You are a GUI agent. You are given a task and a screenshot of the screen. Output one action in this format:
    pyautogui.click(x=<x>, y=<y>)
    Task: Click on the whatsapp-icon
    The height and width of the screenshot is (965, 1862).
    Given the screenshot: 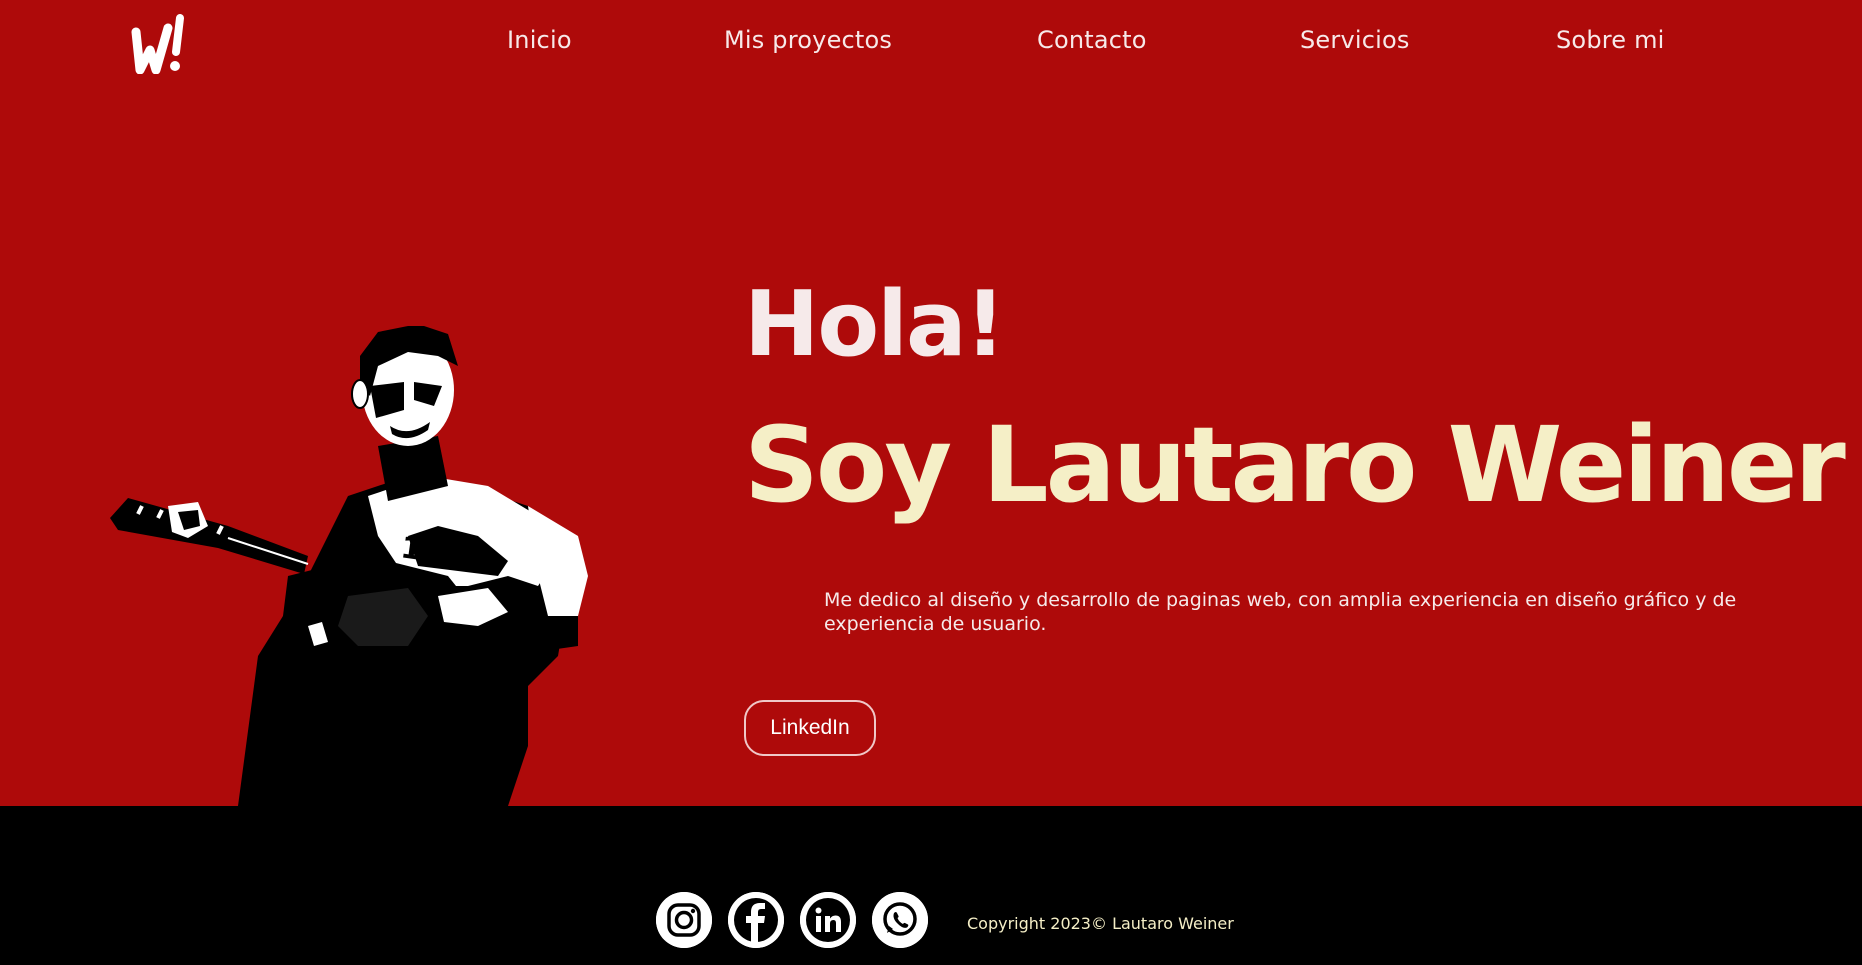 What is the action you would take?
    pyautogui.click(x=900, y=920)
    